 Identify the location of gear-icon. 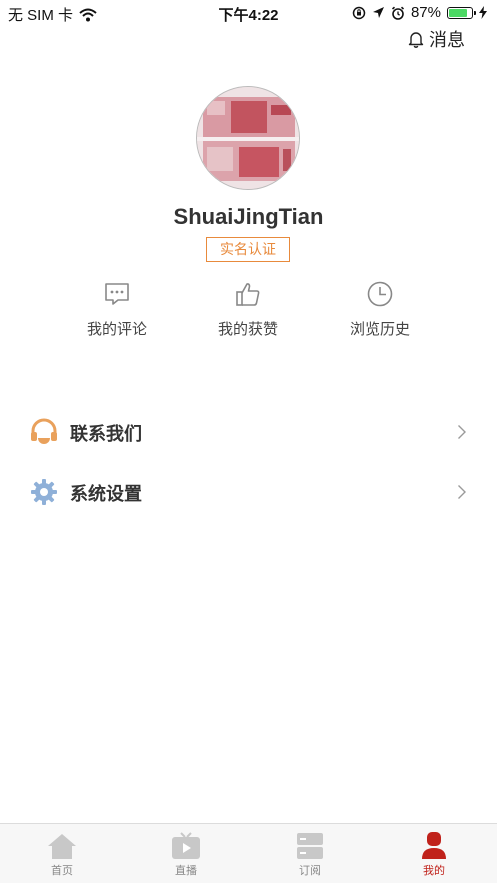
(44, 492).